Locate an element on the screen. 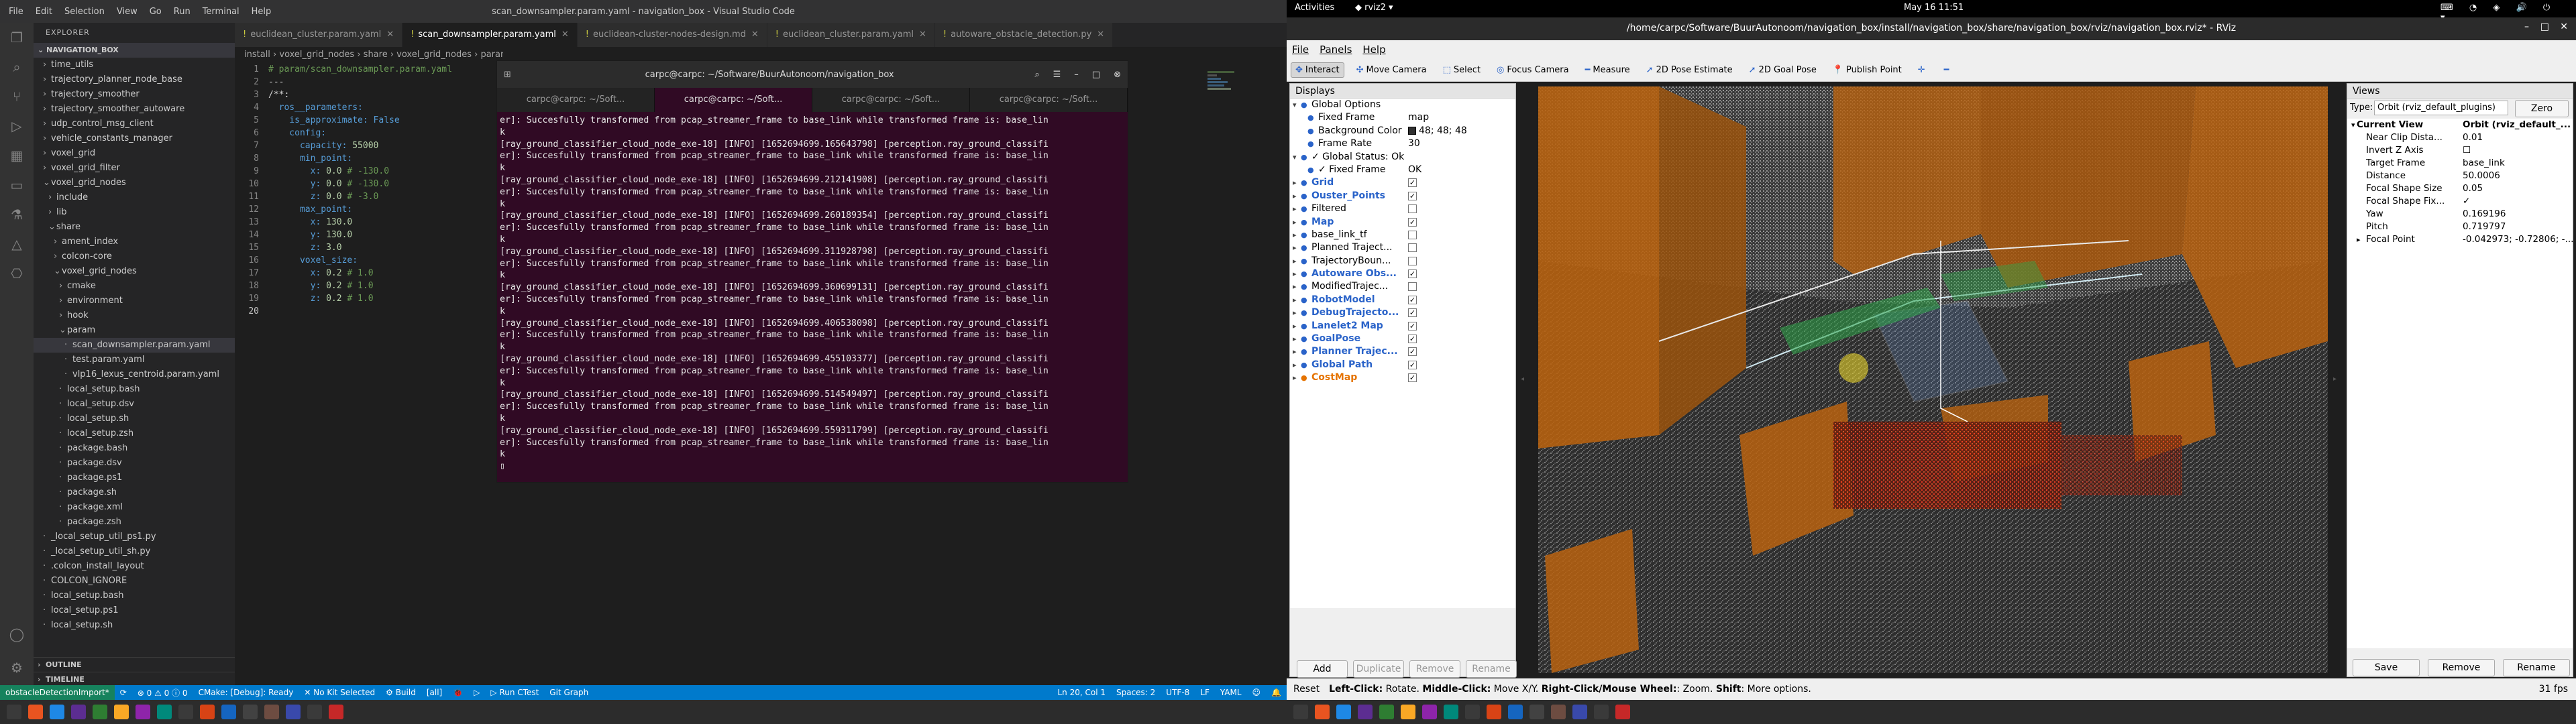  new-tab-icon: ⊞ is located at coordinates (507, 75).